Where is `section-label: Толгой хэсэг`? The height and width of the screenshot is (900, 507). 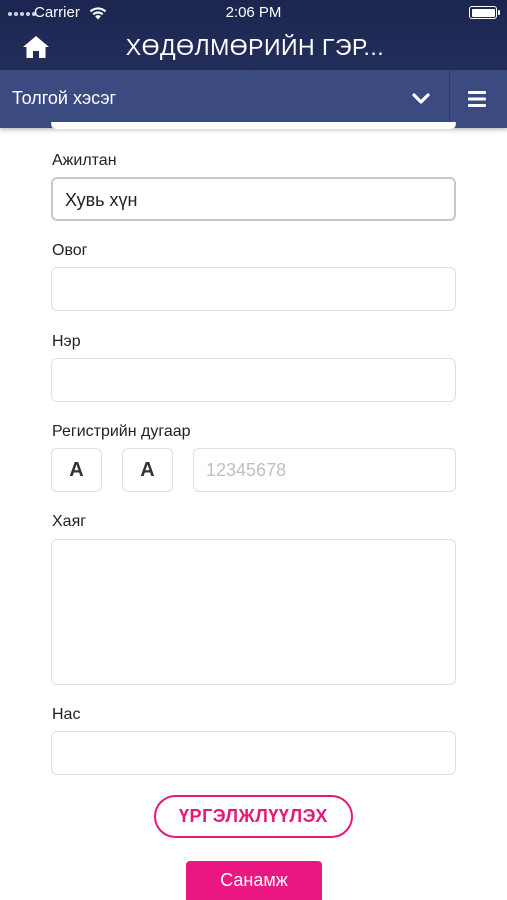
section-label: Толгой хэсэг is located at coordinates (64, 98).